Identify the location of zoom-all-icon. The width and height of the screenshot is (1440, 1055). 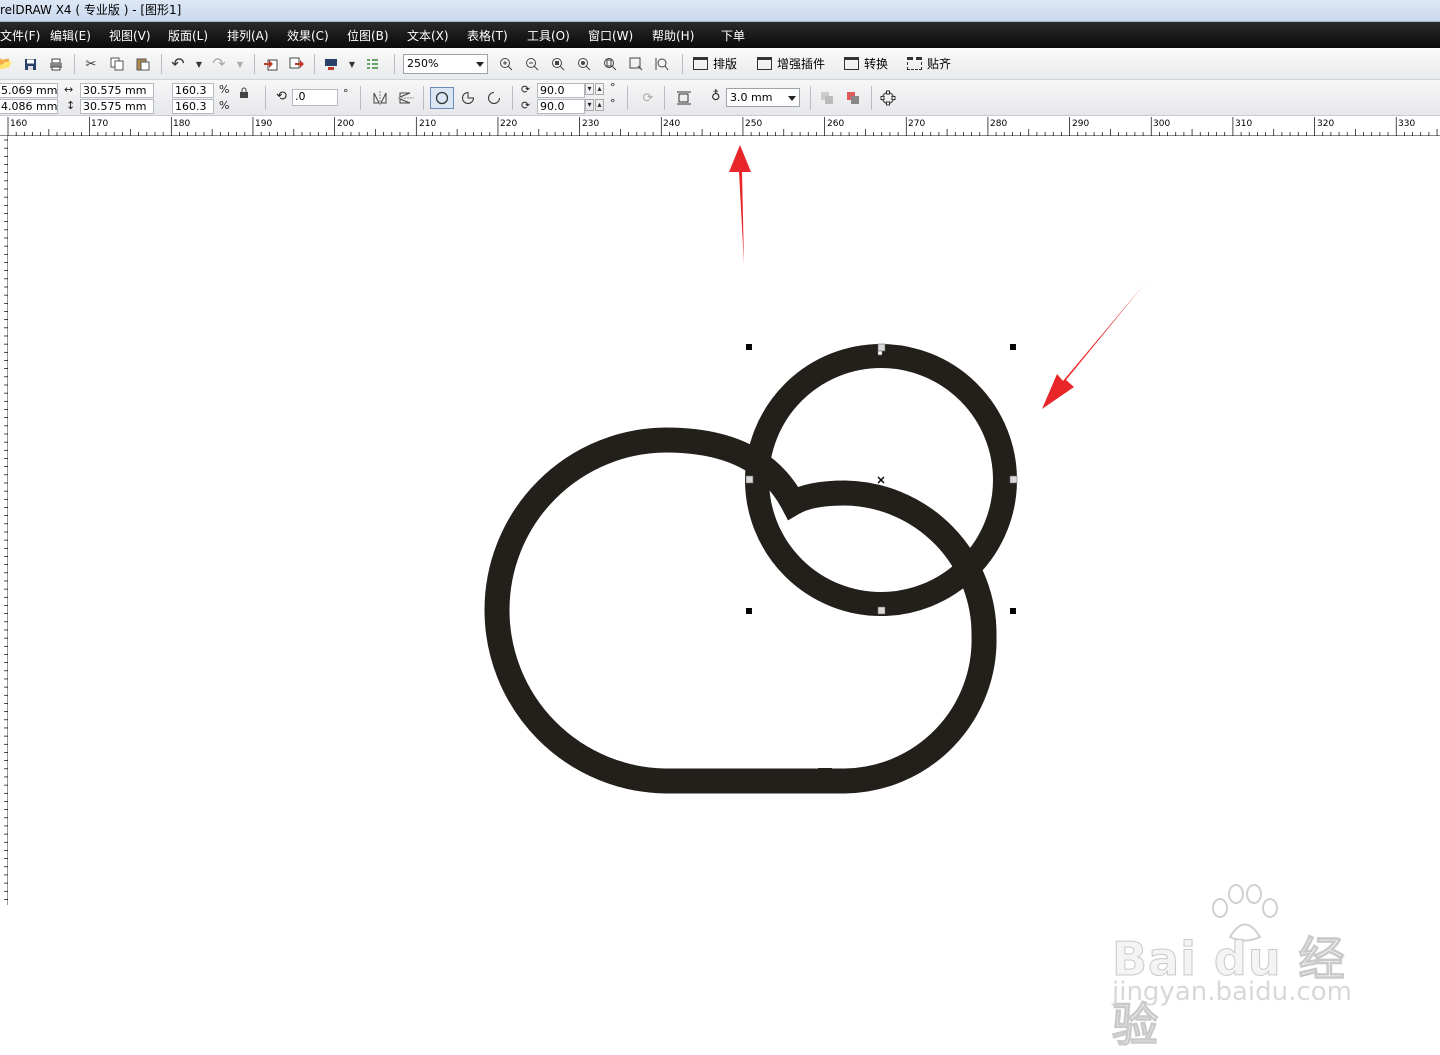
(584, 64).